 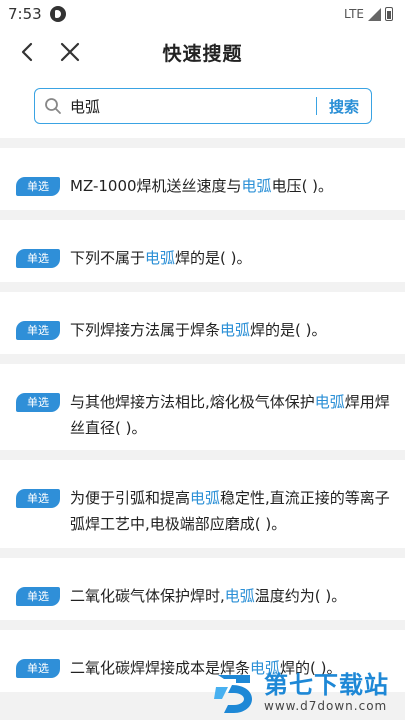 What do you see at coordinates (57, 14) in the screenshot?
I see `app-notification-icon` at bounding box center [57, 14].